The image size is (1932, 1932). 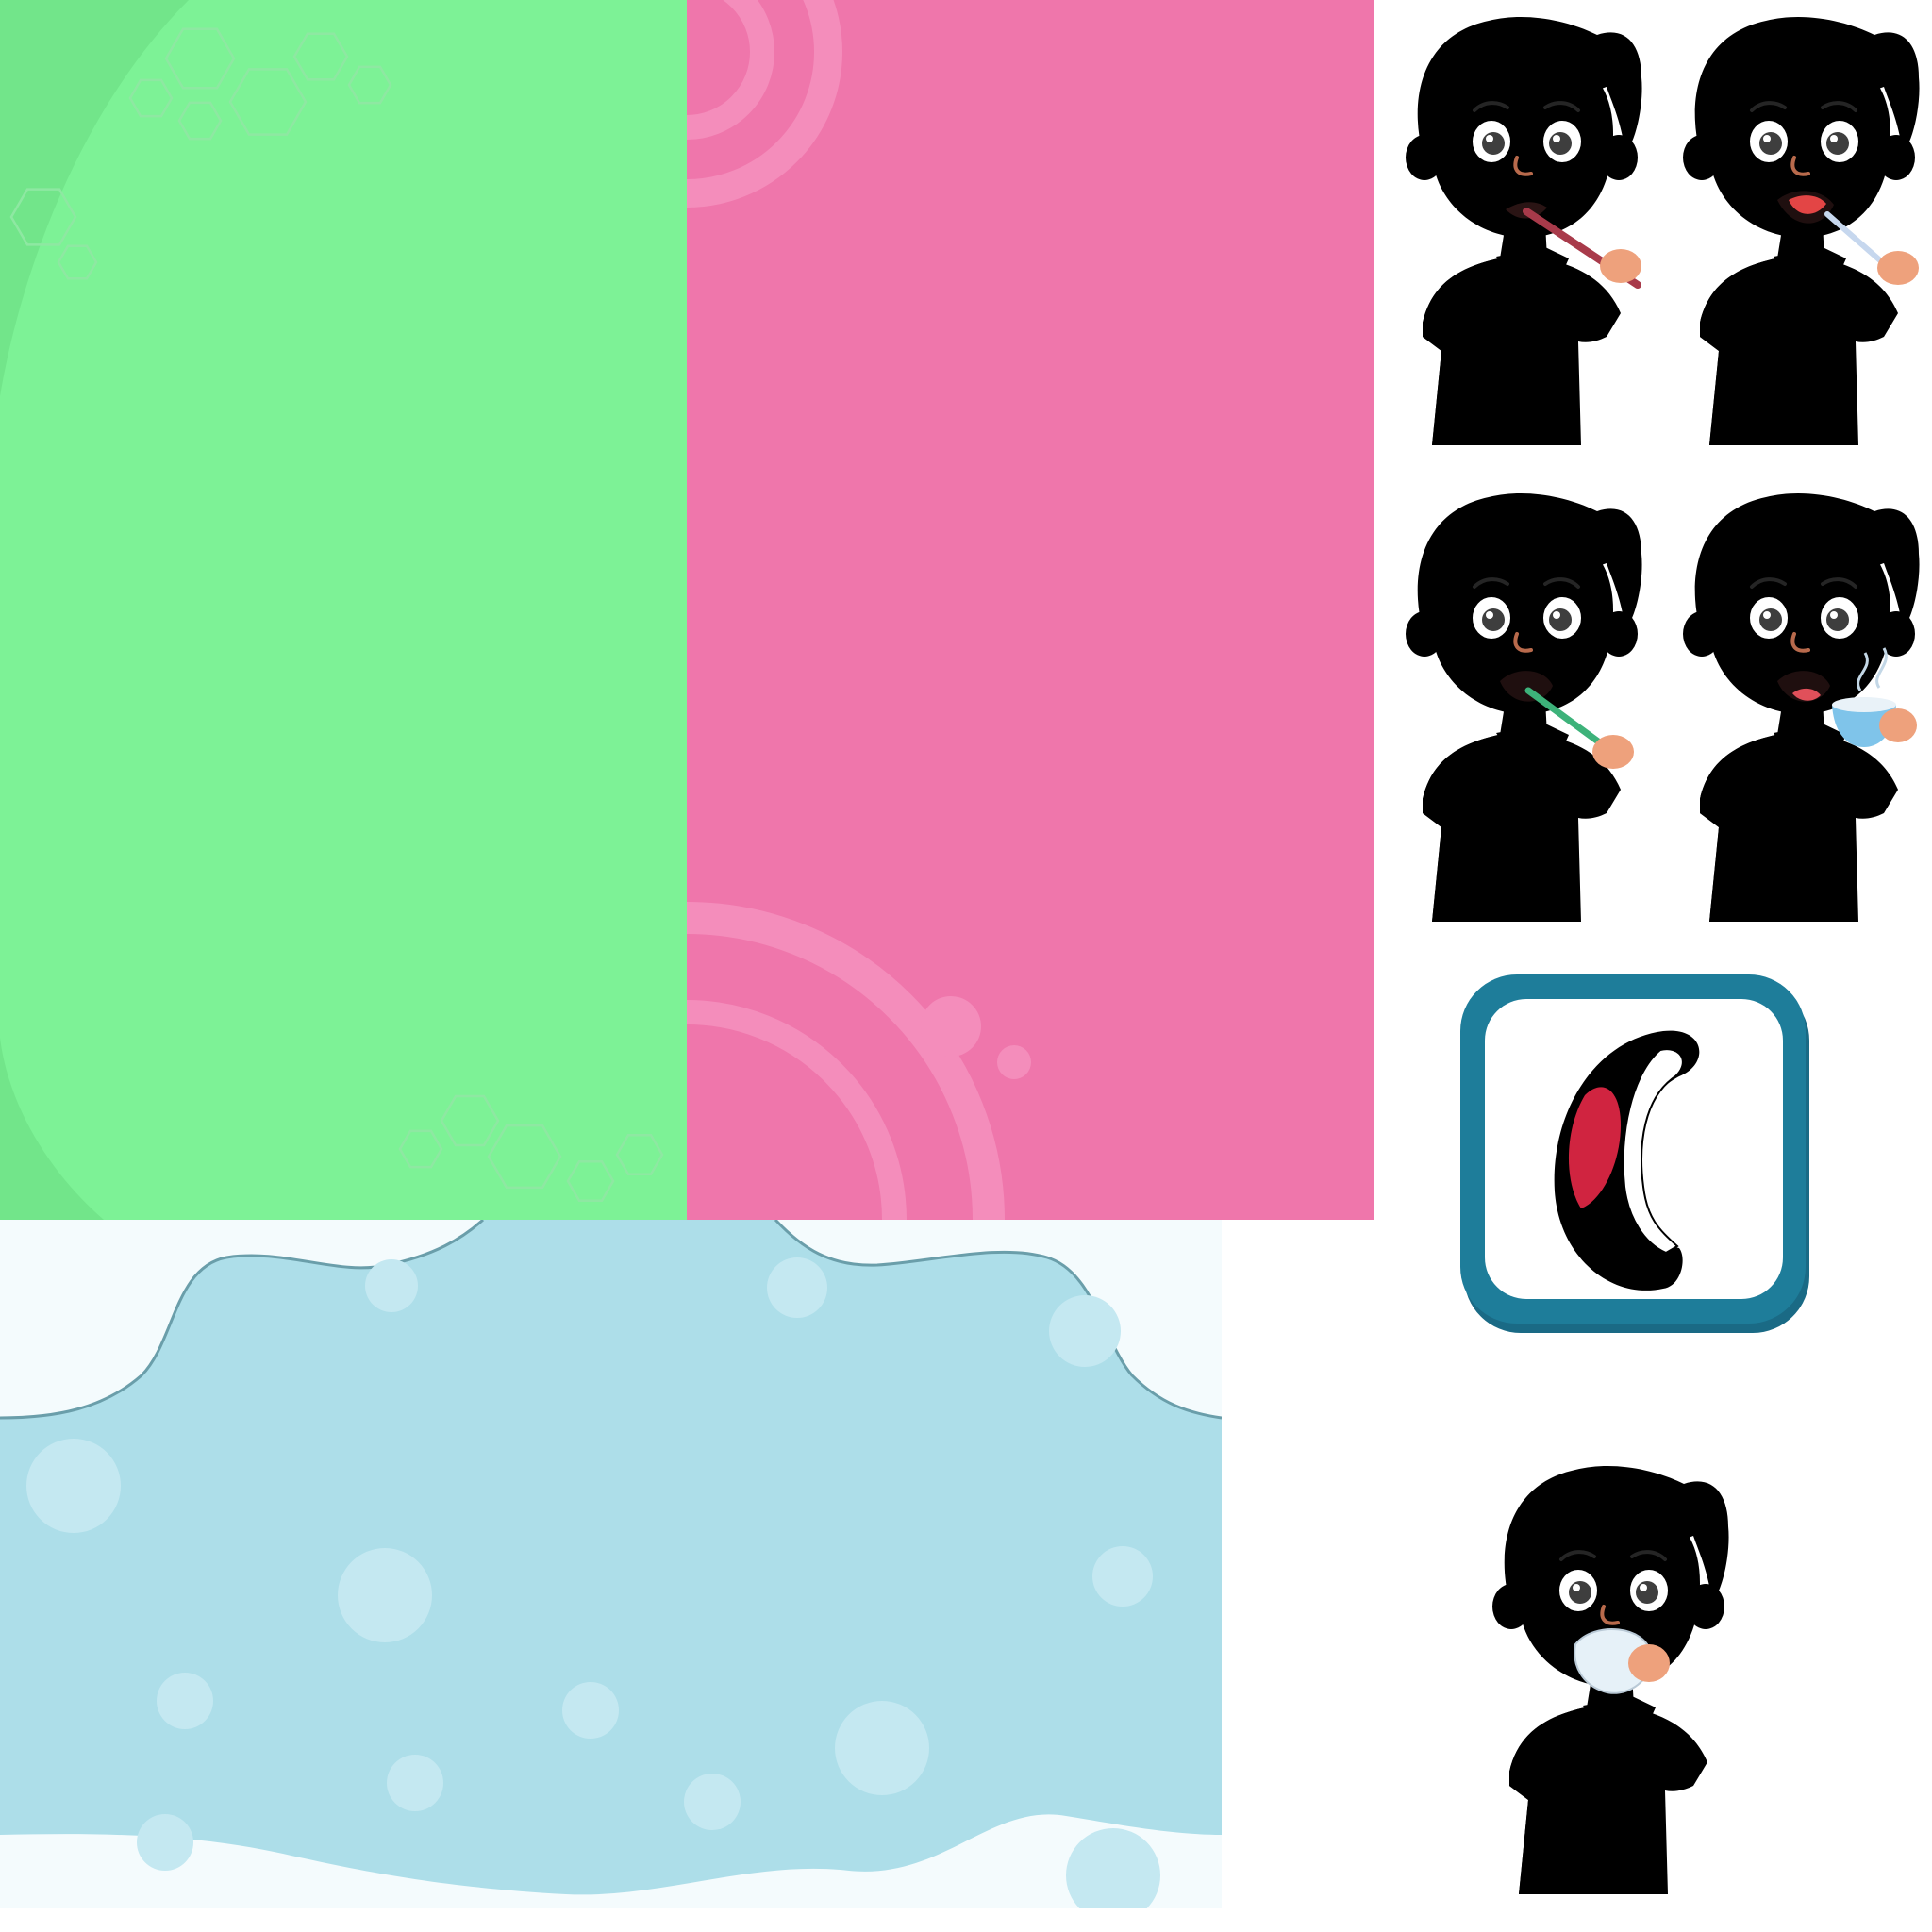 What do you see at coordinates (1635, 1155) in the screenshot?
I see `mouth-icon` at bounding box center [1635, 1155].